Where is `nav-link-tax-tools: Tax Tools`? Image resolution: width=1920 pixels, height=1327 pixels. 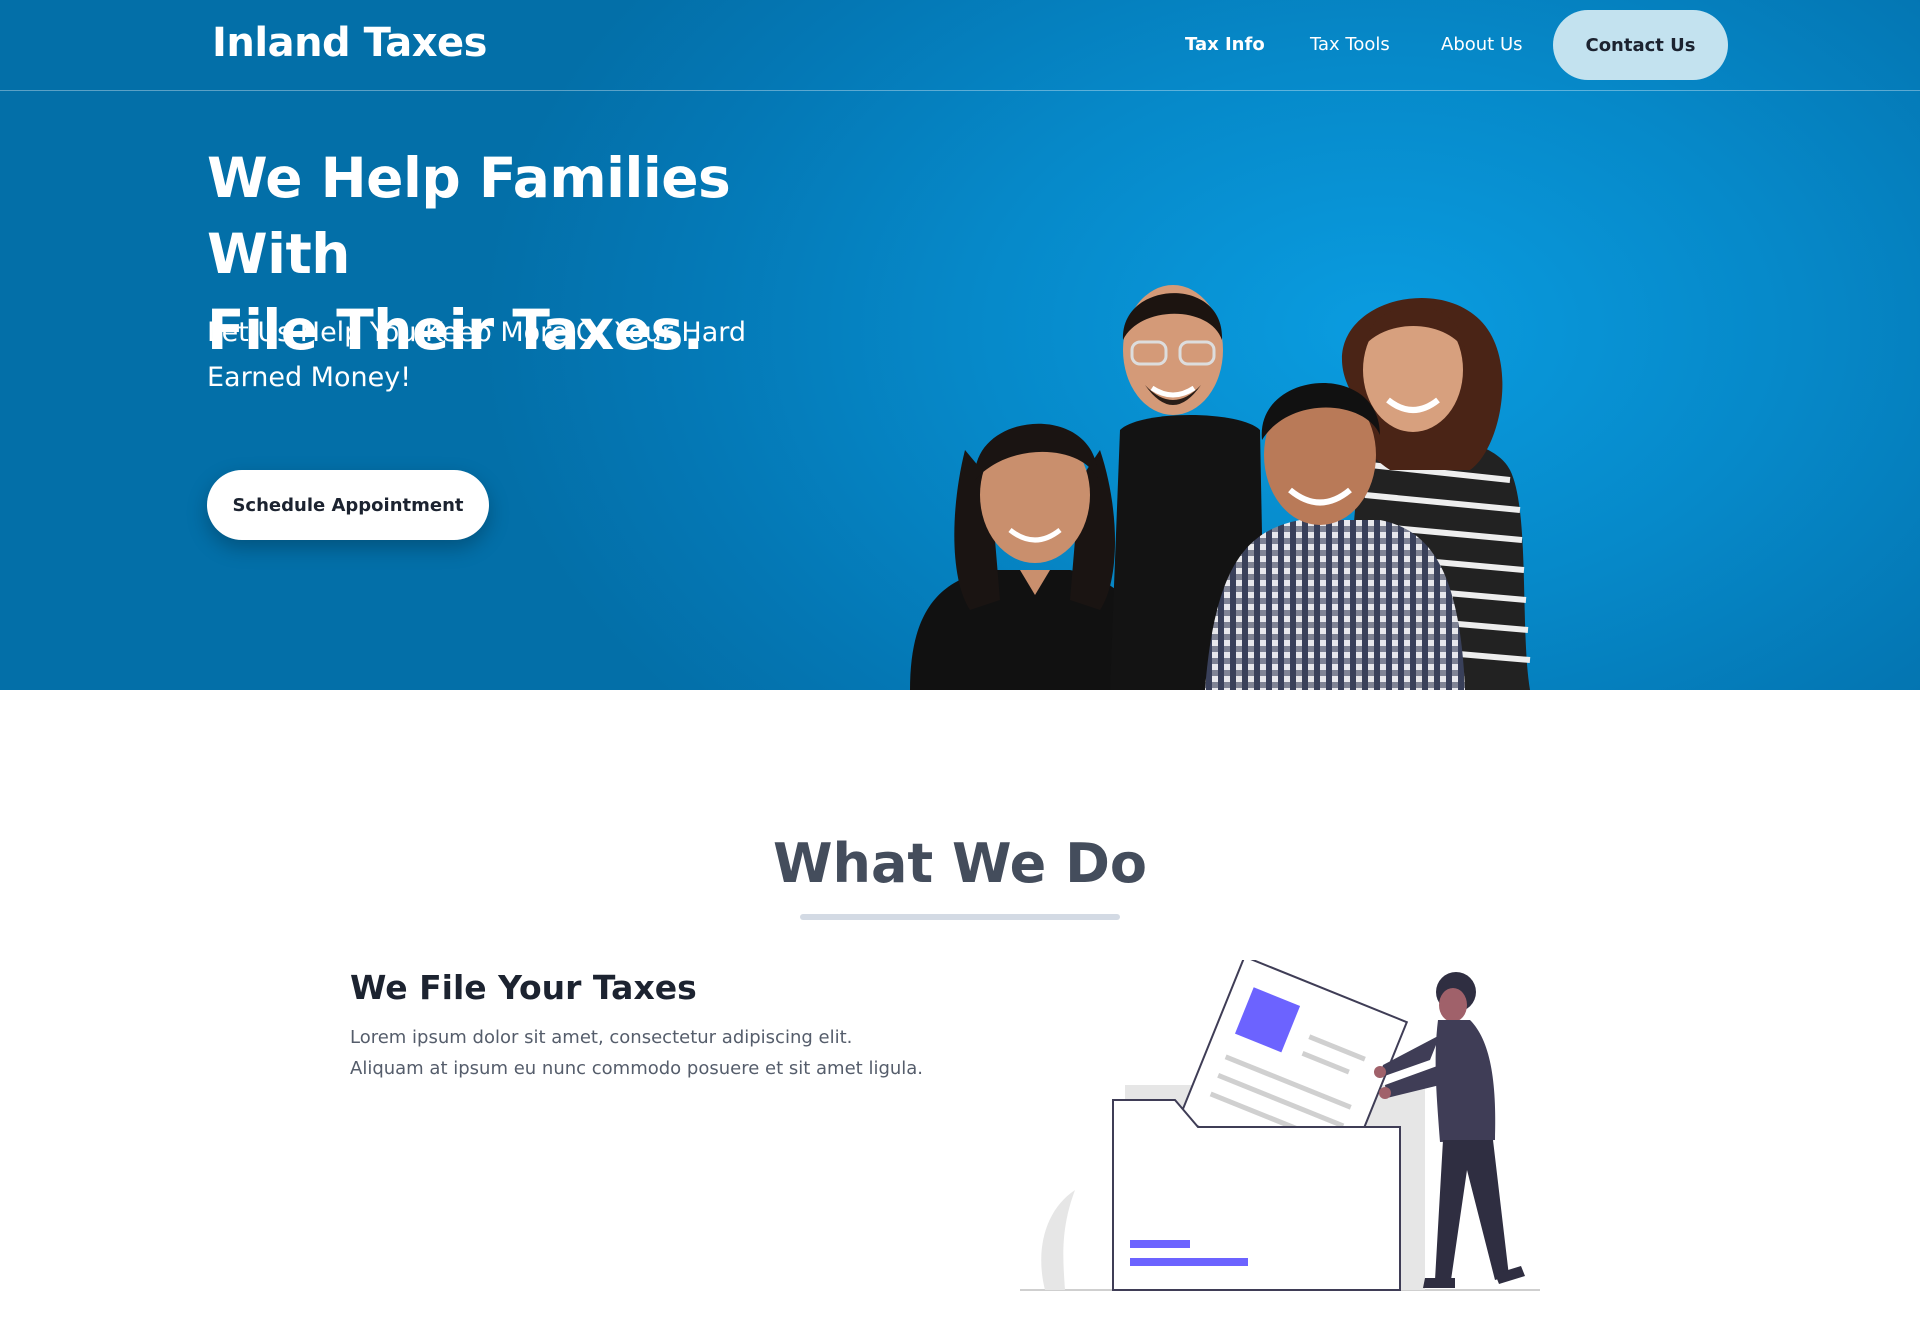
nav-link-tax-tools: Tax Tools is located at coordinates (1350, 44).